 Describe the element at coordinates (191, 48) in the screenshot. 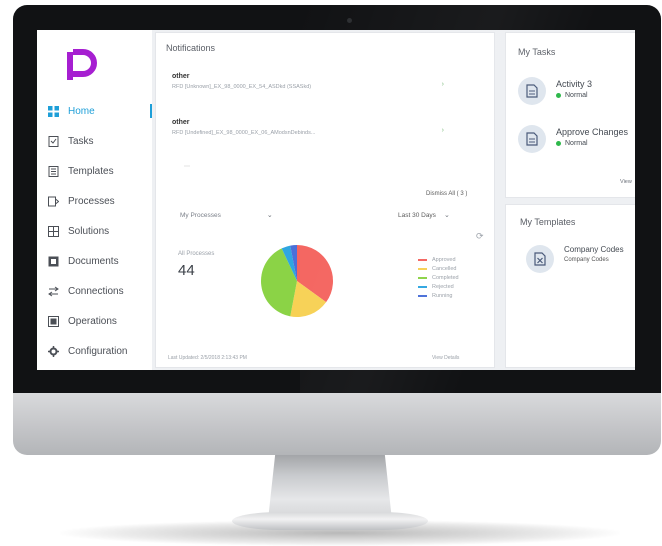

I see `notifications-title: Notifications` at that location.